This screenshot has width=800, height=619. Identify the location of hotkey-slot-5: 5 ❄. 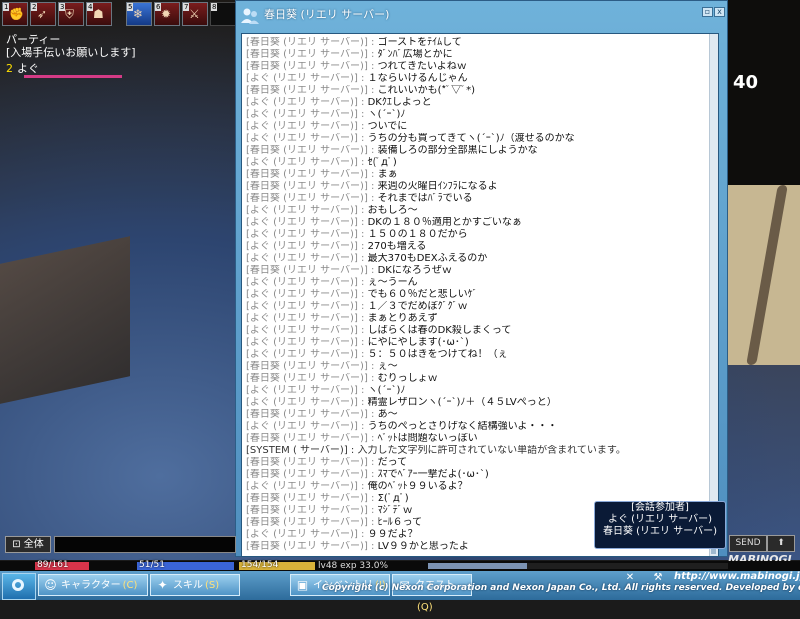
(139, 14).